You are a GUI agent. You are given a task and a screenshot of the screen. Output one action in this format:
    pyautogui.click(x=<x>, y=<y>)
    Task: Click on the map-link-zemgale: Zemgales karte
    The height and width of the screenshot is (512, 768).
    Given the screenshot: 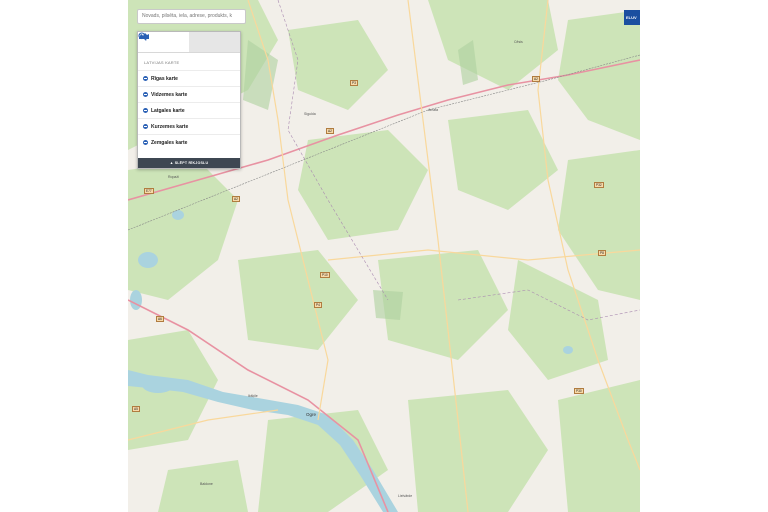 What is the action you would take?
    pyautogui.click(x=189, y=142)
    